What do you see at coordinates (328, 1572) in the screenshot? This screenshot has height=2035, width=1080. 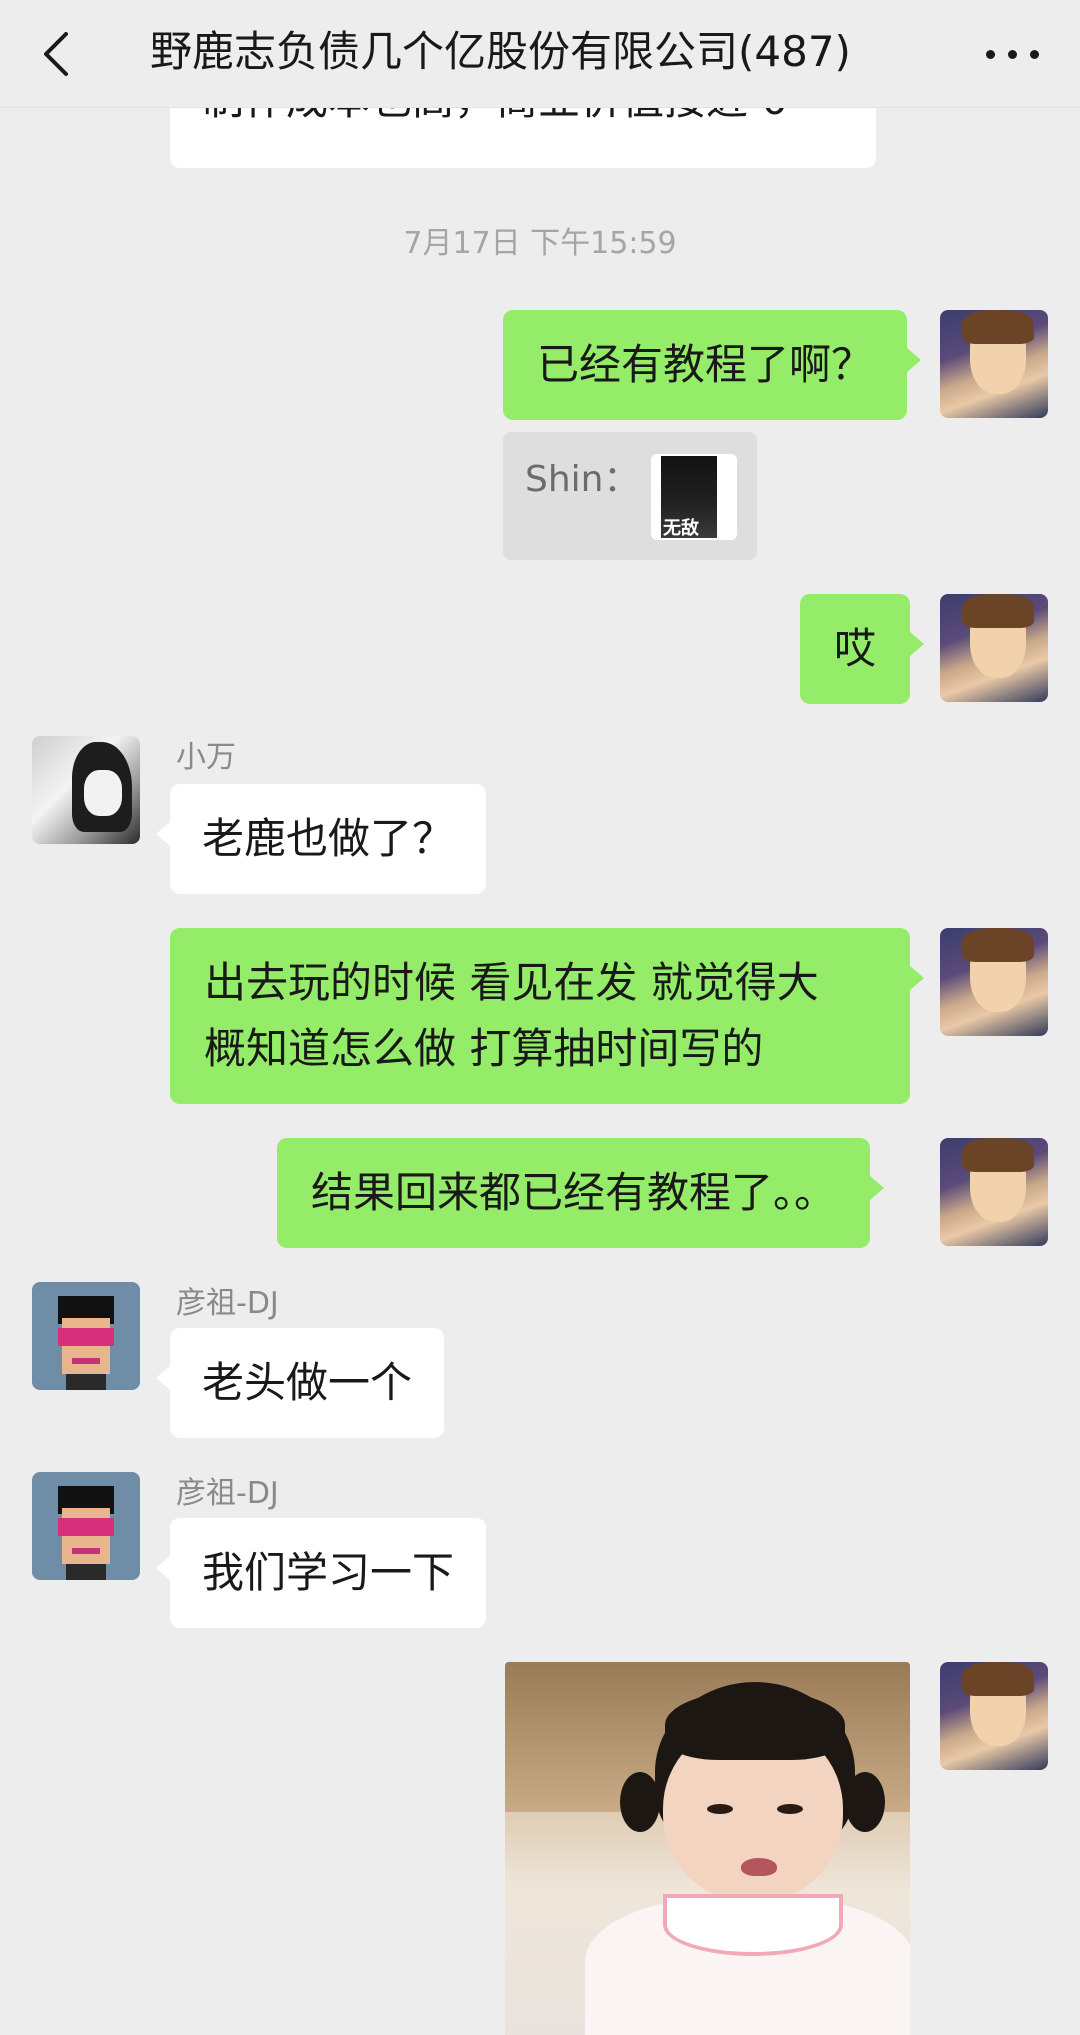 I see `message-text: 我们学习一下` at bounding box center [328, 1572].